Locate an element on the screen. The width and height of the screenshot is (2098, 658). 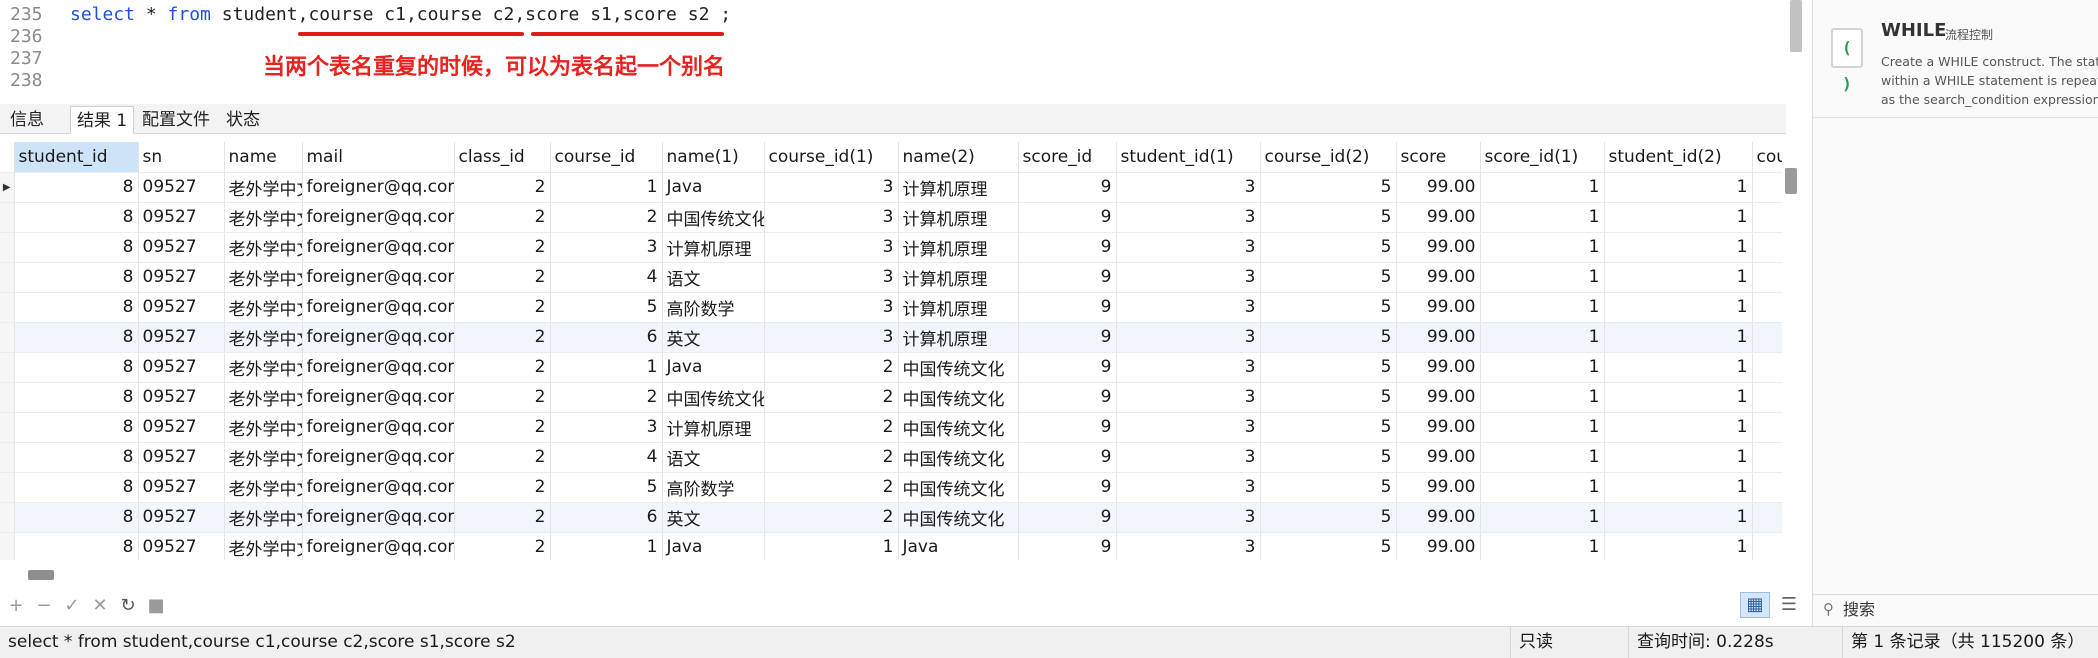
table-cell: 英文 is located at coordinates (713, 517).